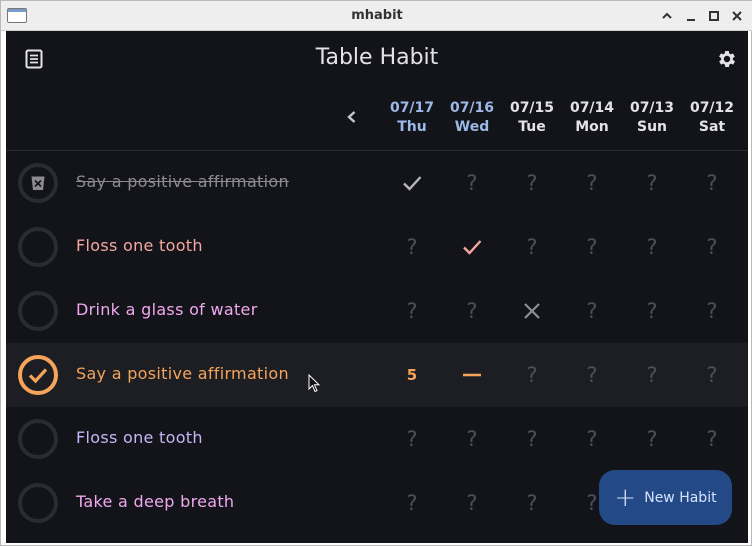 Image resolution: width=752 pixels, height=546 pixels. Describe the element at coordinates (712, 127) in the screenshot. I see `day-weekday: Sat` at that location.